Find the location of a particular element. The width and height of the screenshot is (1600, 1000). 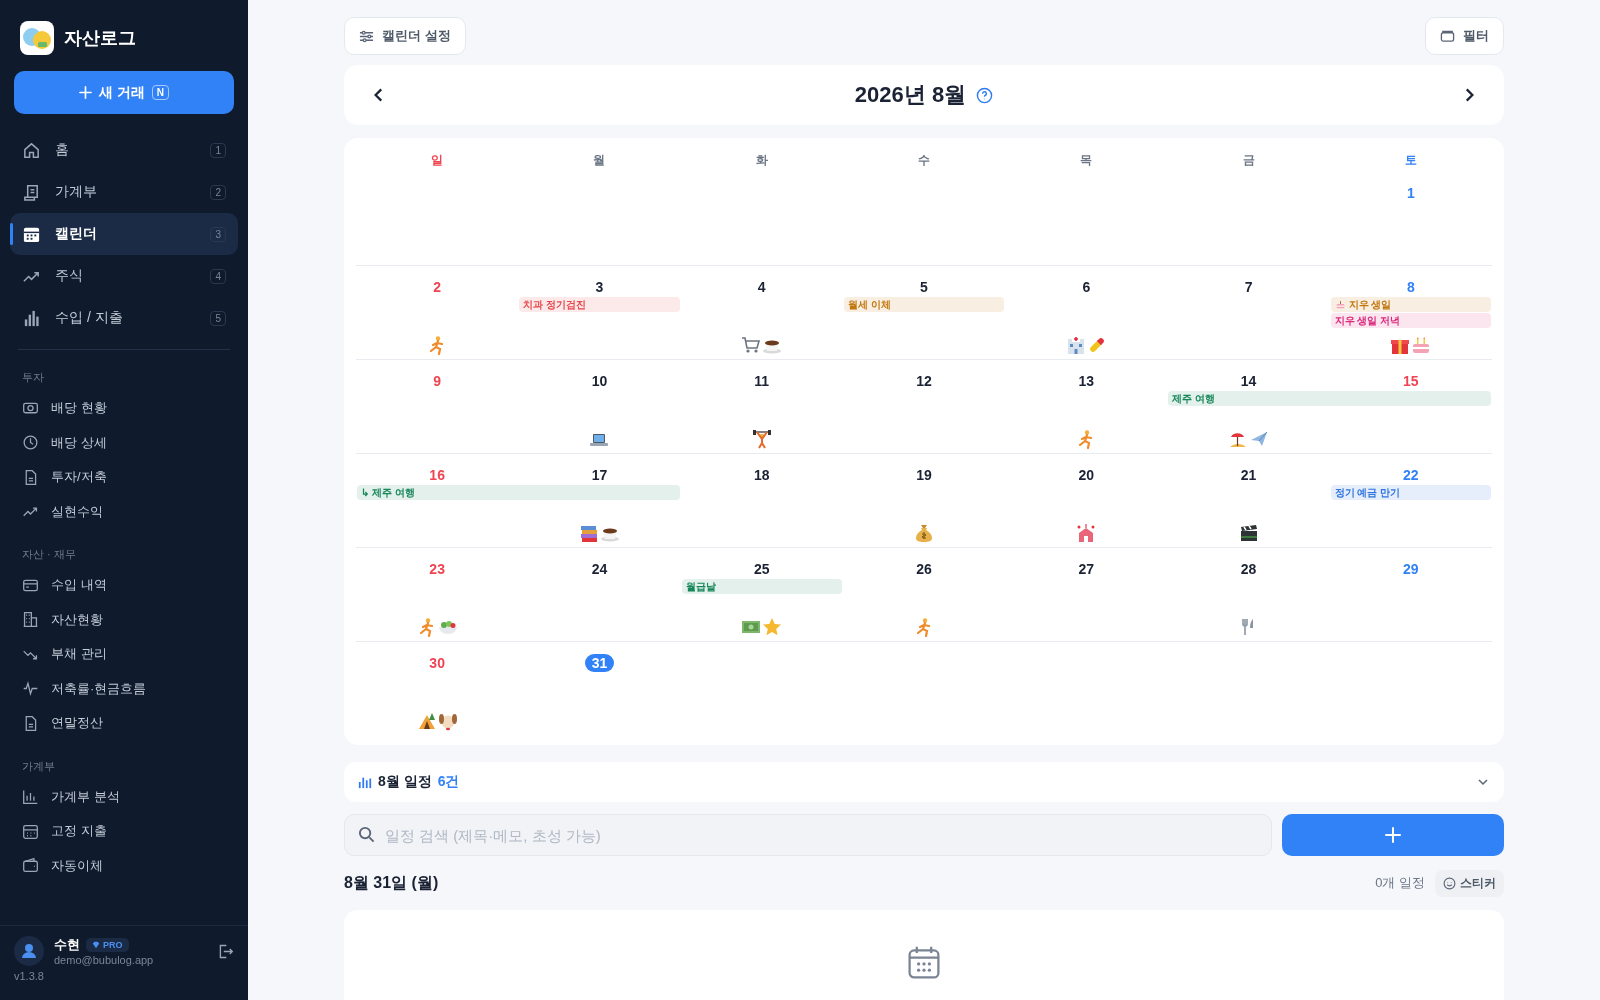

event-bar: 제주 여행 is located at coordinates (1329, 398).